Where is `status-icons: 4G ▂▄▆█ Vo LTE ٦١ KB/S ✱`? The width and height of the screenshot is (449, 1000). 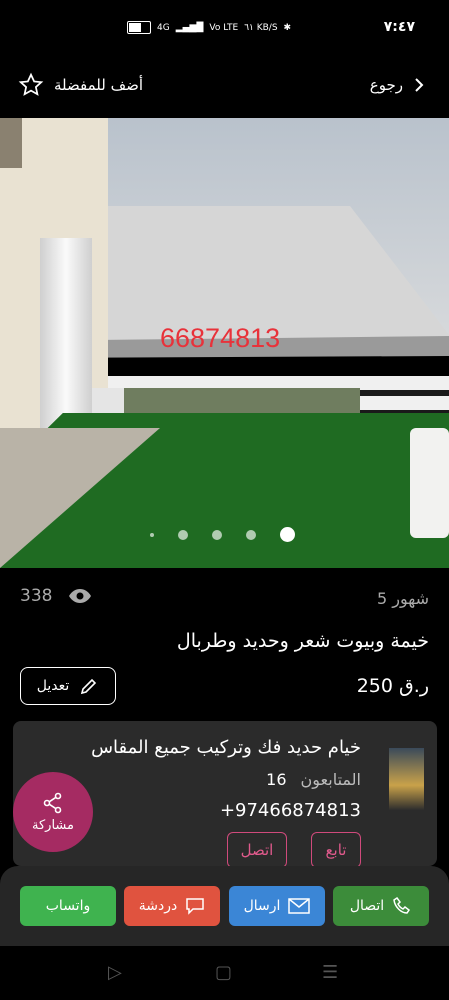 status-icons: 4G ▂▄▆█ Vo LTE ٦١ KB/S ✱ is located at coordinates (209, 27).